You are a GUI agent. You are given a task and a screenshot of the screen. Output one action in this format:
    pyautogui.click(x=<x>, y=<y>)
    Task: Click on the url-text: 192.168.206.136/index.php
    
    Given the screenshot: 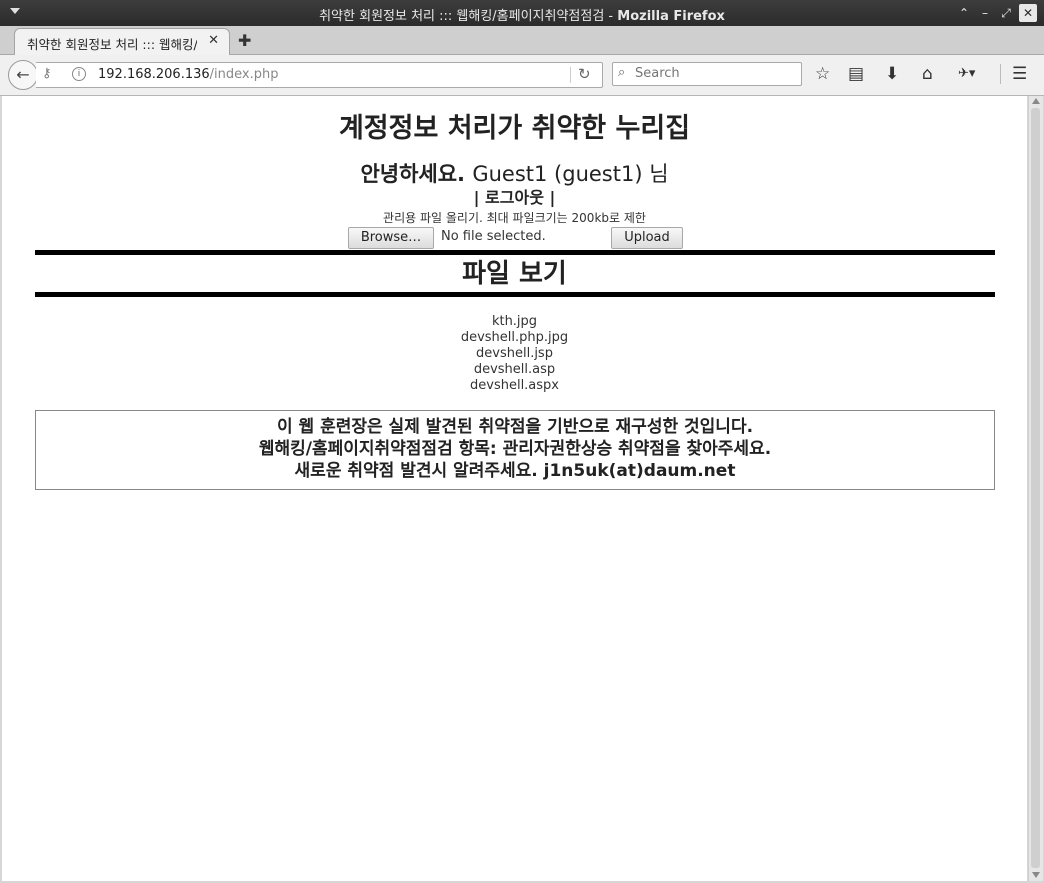 What is the action you would take?
    pyautogui.click(x=188, y=74)
    